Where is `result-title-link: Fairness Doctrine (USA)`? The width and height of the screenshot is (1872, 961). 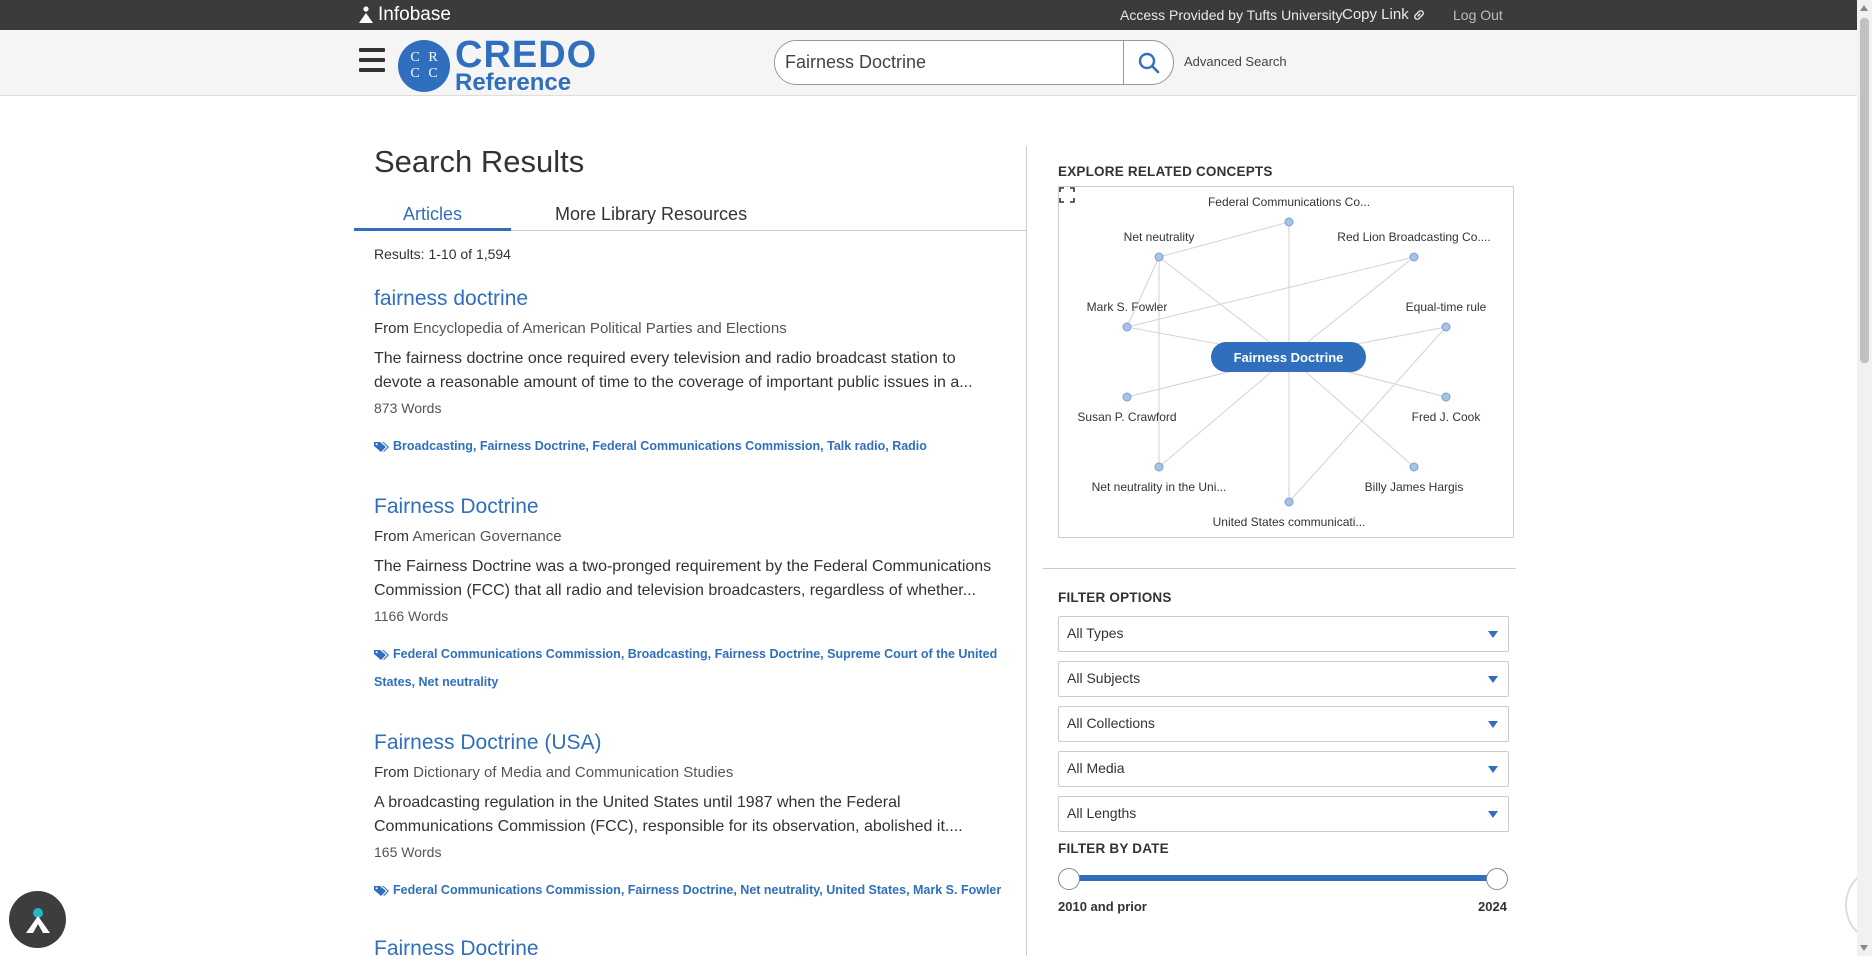
result-title-link: Fairness Doctrine (USA) is located at coordinates (689, 743).